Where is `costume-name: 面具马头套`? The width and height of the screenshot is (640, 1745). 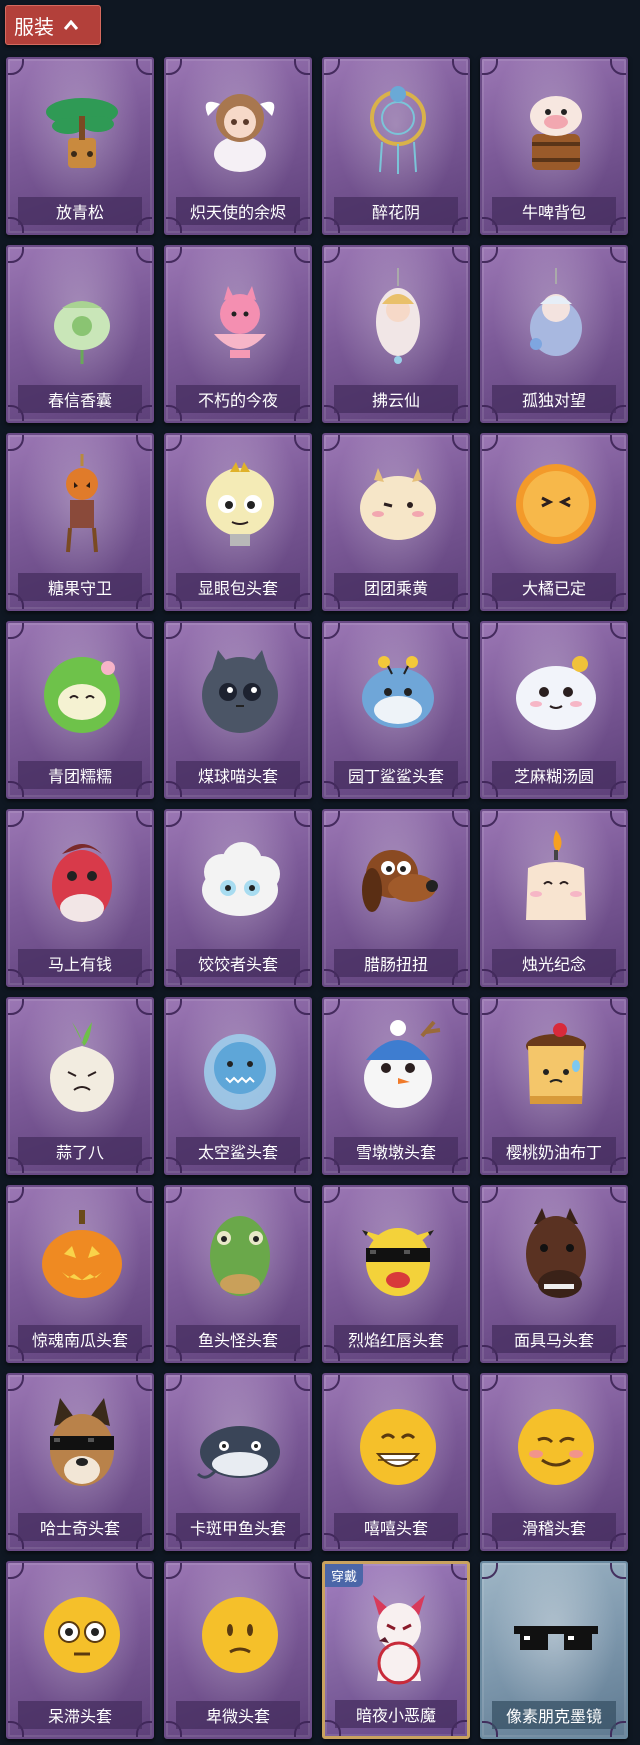 costume-name: 面具马头套 is located at coordinates (554, 1339).